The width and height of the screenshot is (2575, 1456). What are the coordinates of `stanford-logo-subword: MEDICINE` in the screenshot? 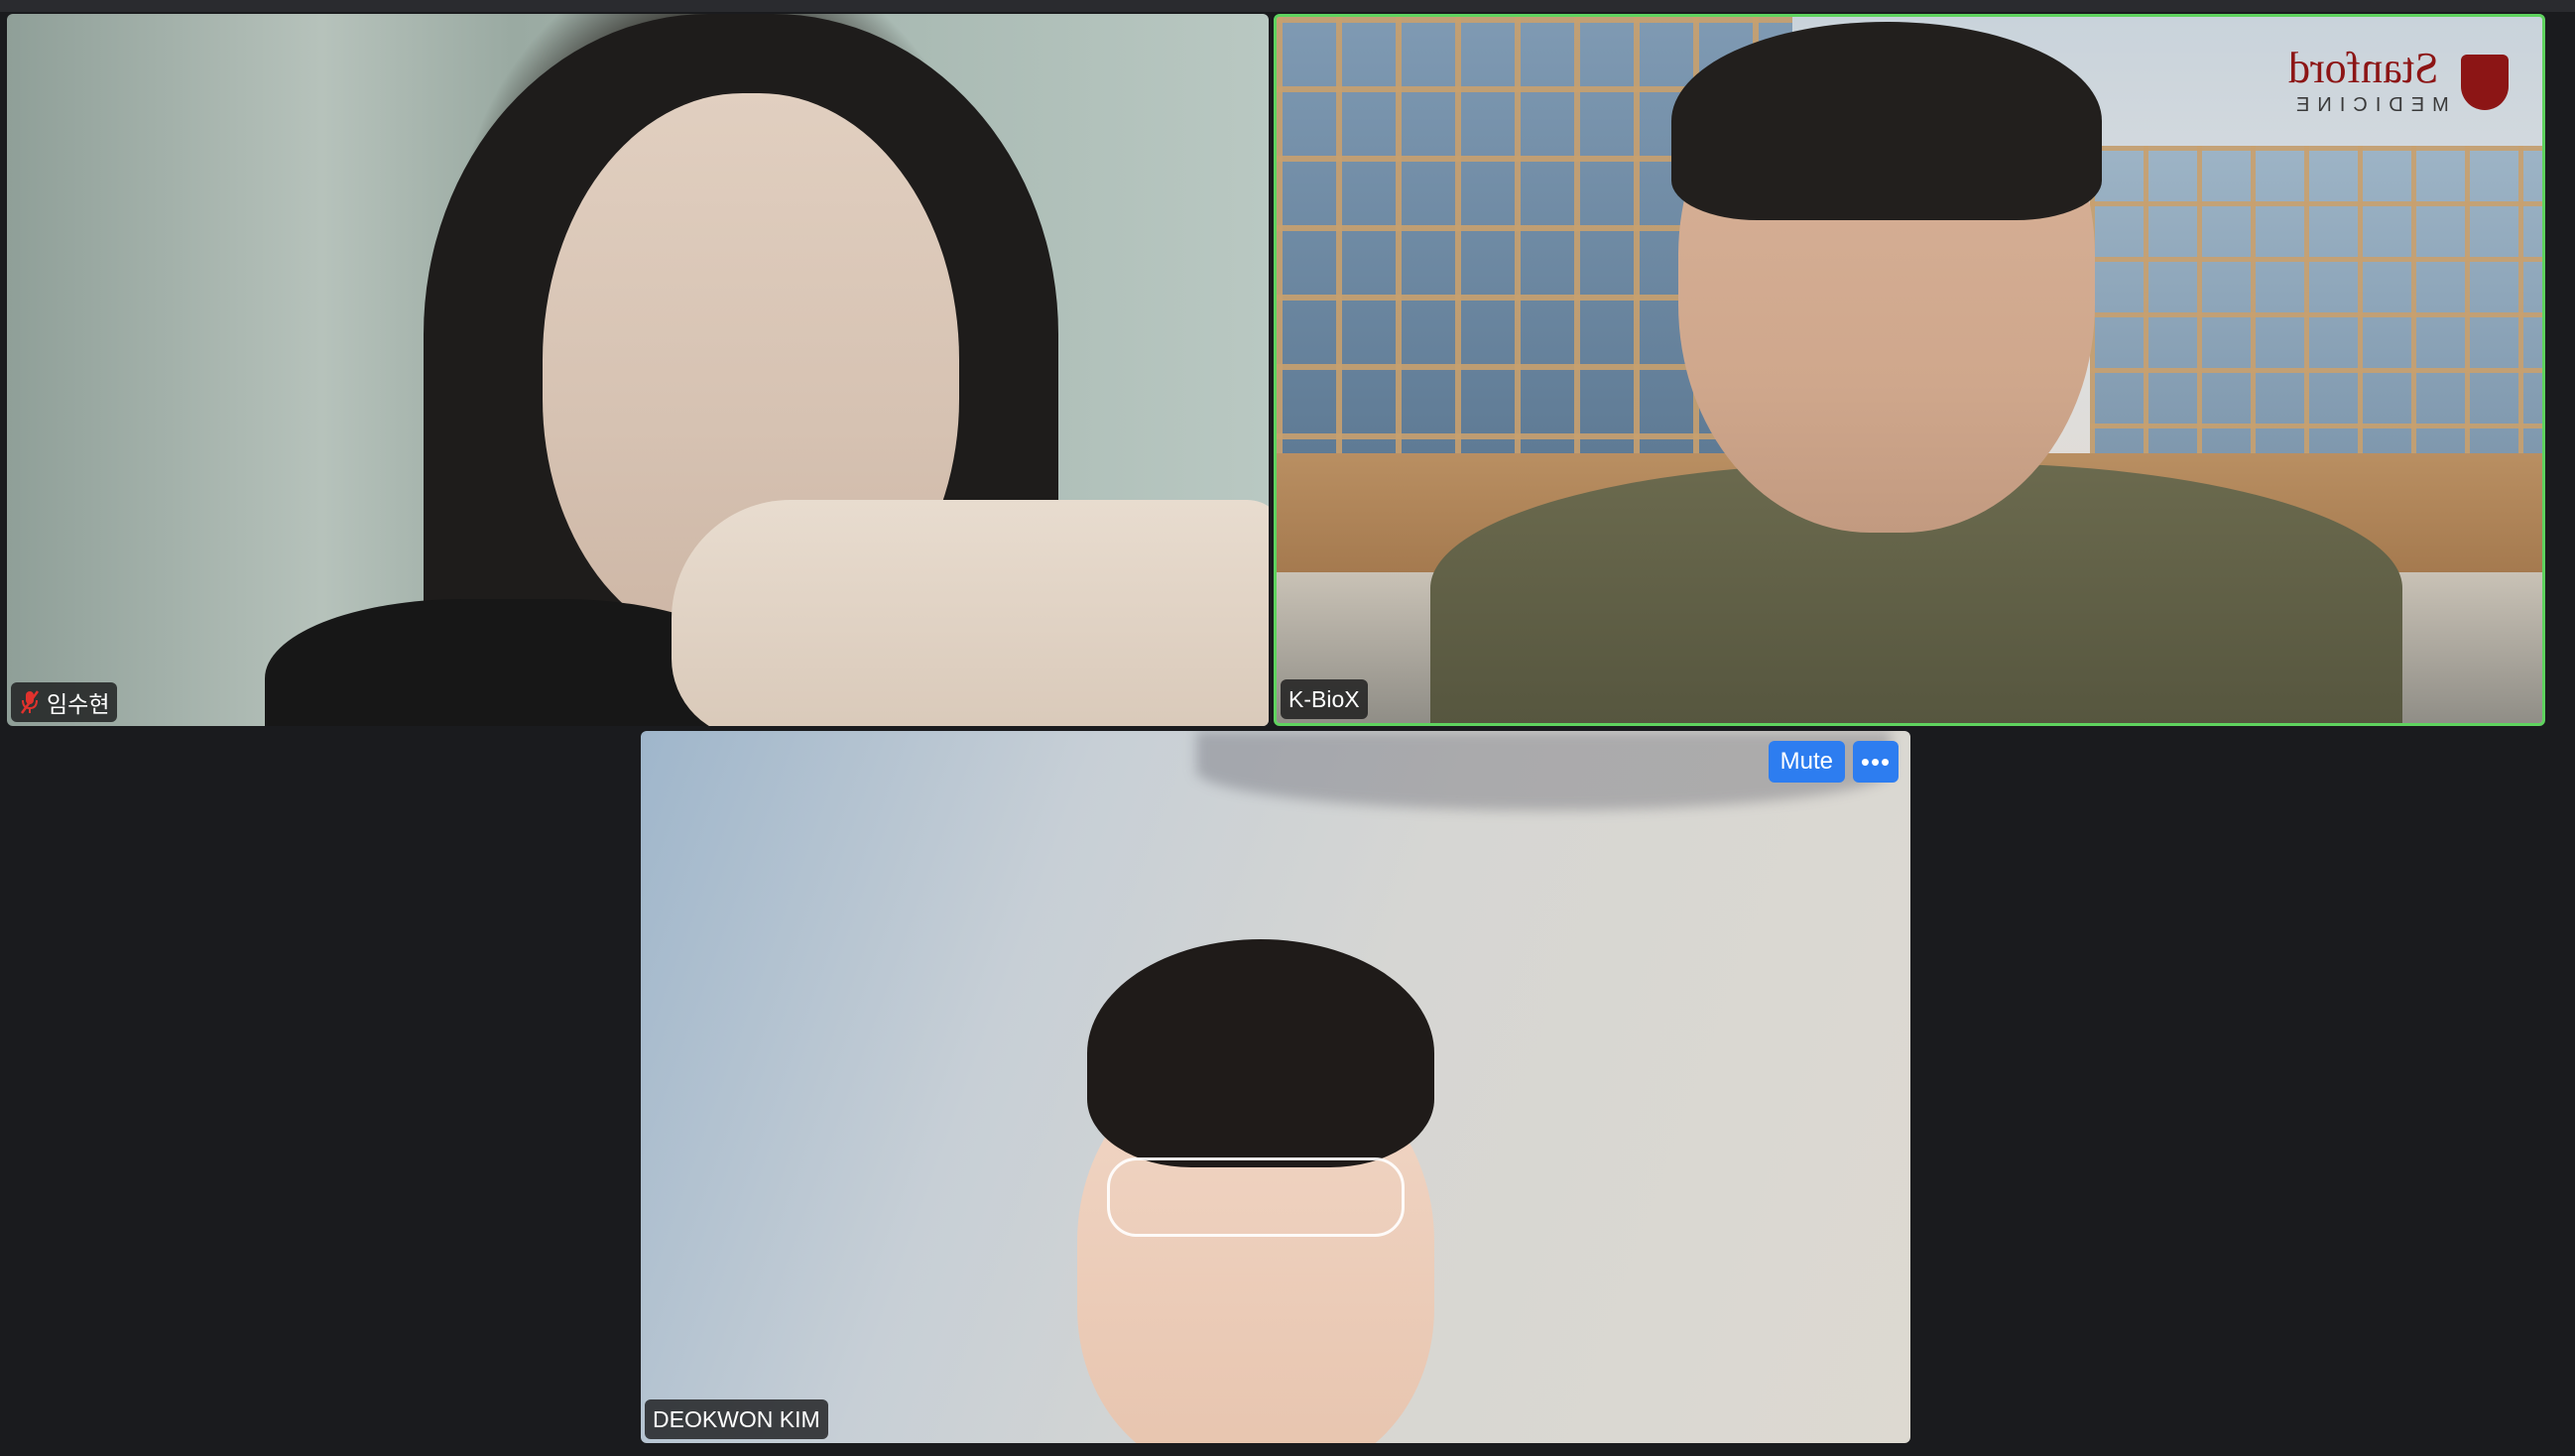 It's located at (2368, 105).